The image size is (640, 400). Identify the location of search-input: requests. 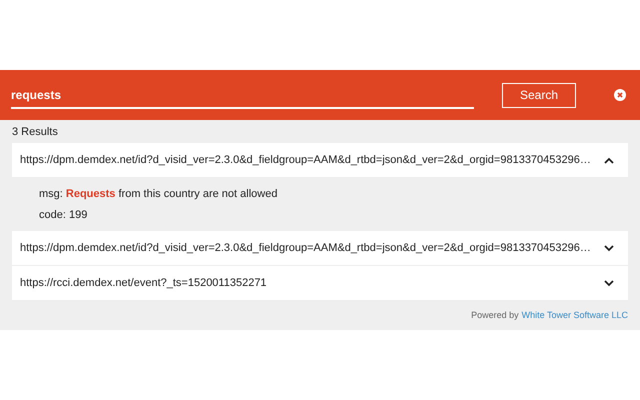
(242, 95).